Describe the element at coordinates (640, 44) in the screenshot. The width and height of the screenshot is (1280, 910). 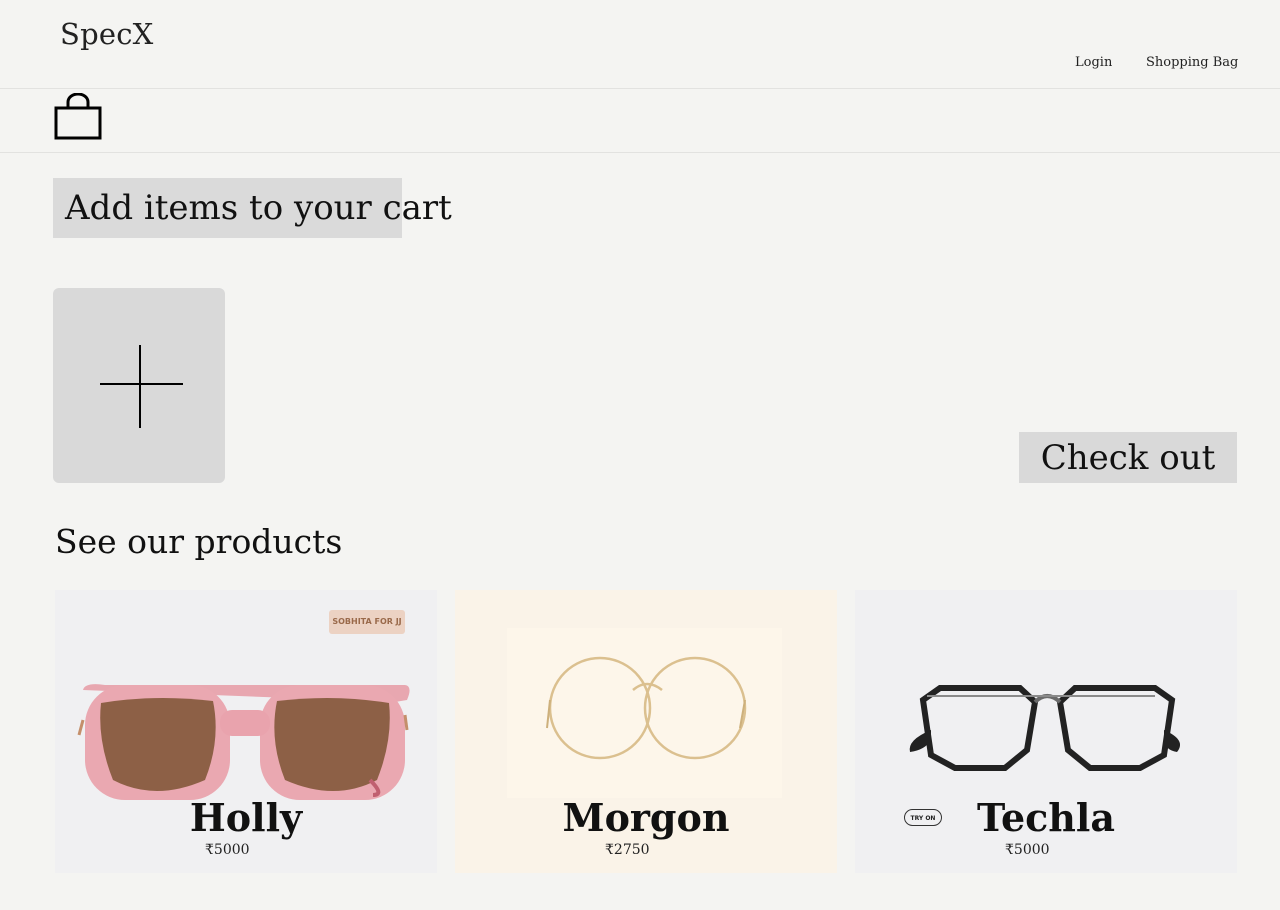
I see `top-header` at that location.